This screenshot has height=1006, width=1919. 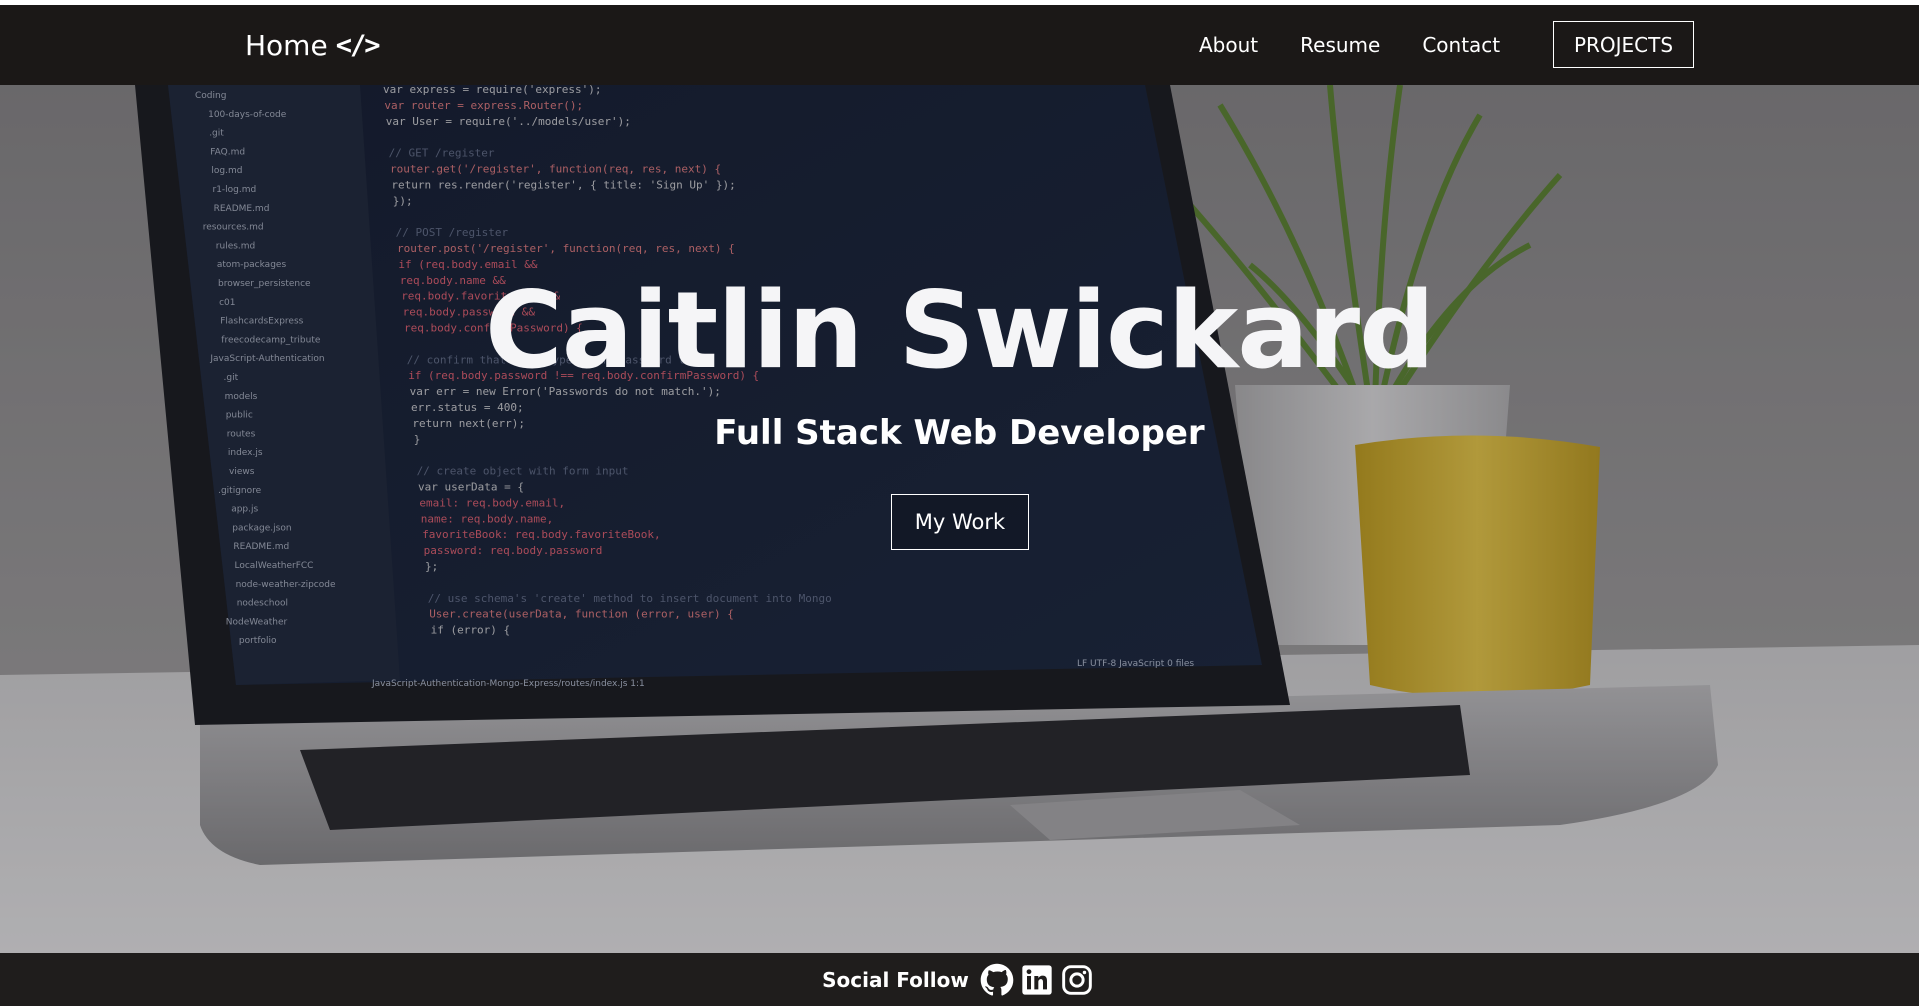 I want to click on home-label: Home, so click(x=286, y=45).